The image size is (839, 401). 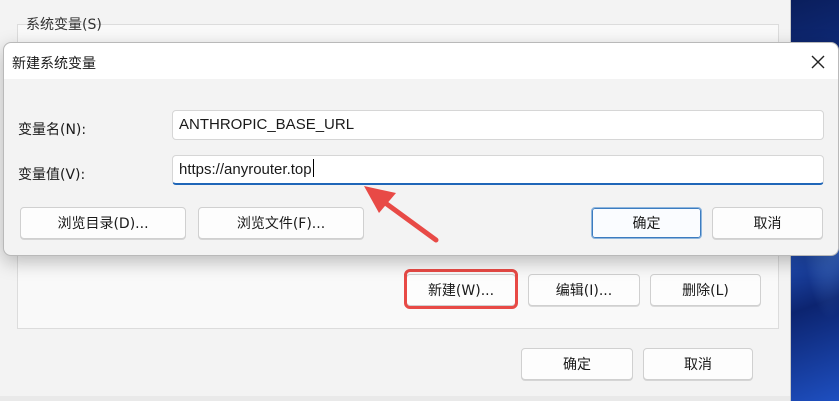 I want to click on variable-name-label: 变量名(N):, so click(x=52, y=130).